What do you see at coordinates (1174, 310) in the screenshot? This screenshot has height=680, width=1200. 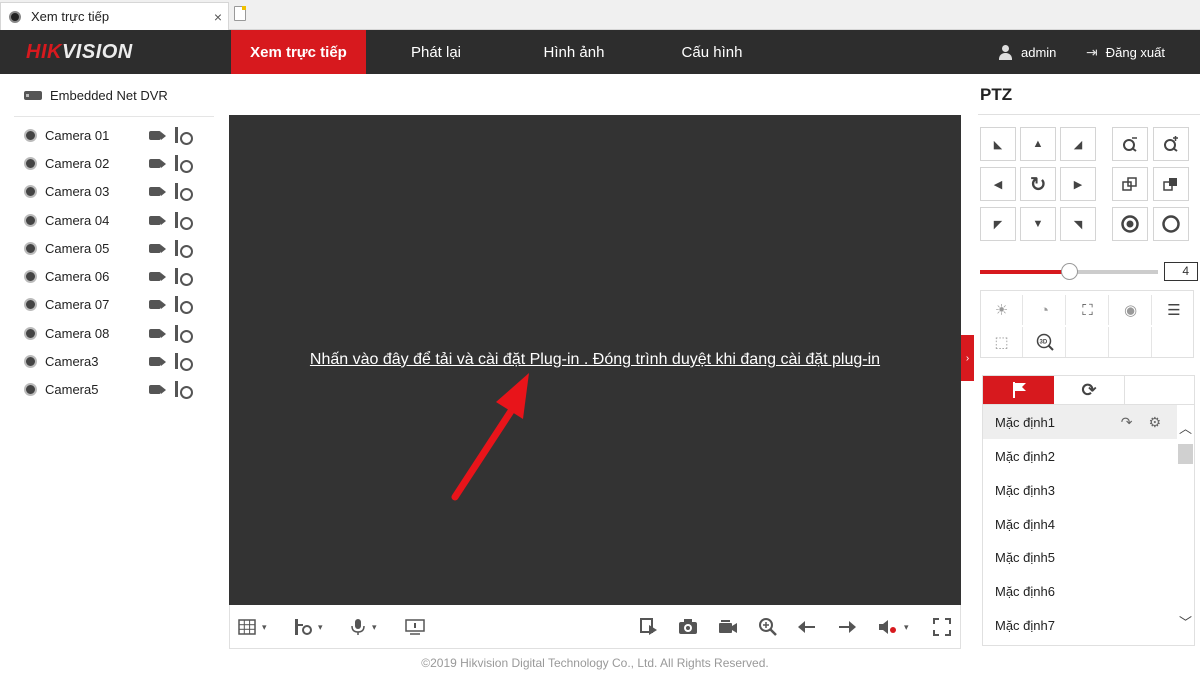 I see `menu-button: ☰` at bounding box center [1174, 310].